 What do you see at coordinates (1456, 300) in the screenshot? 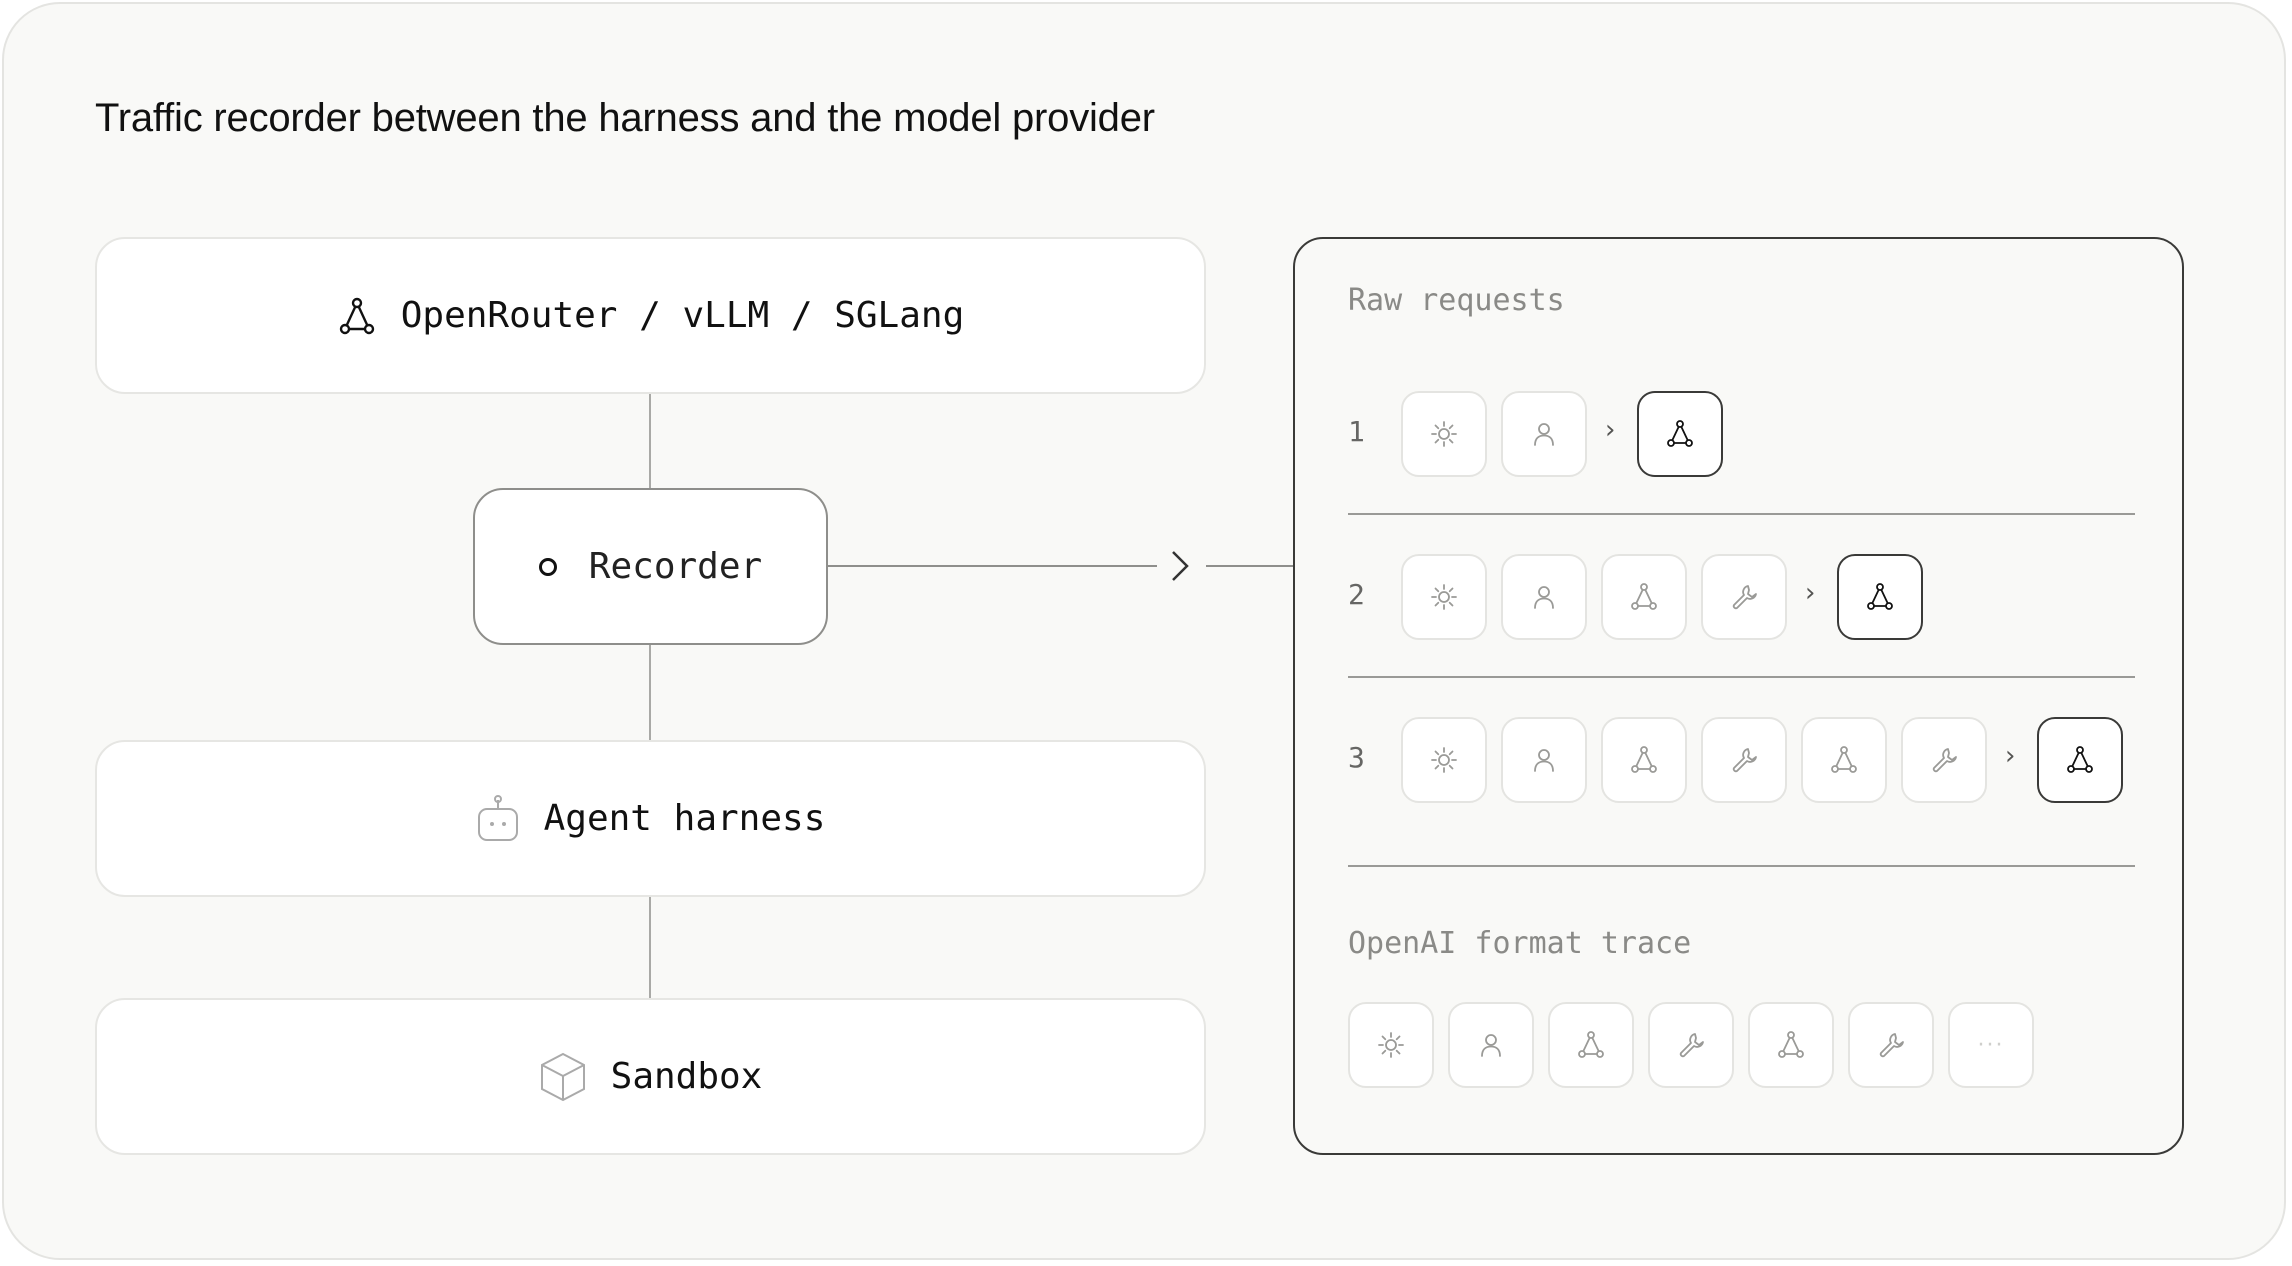
I see `raw-requests-label: Raw requests` at bounding box center [1456, 300].